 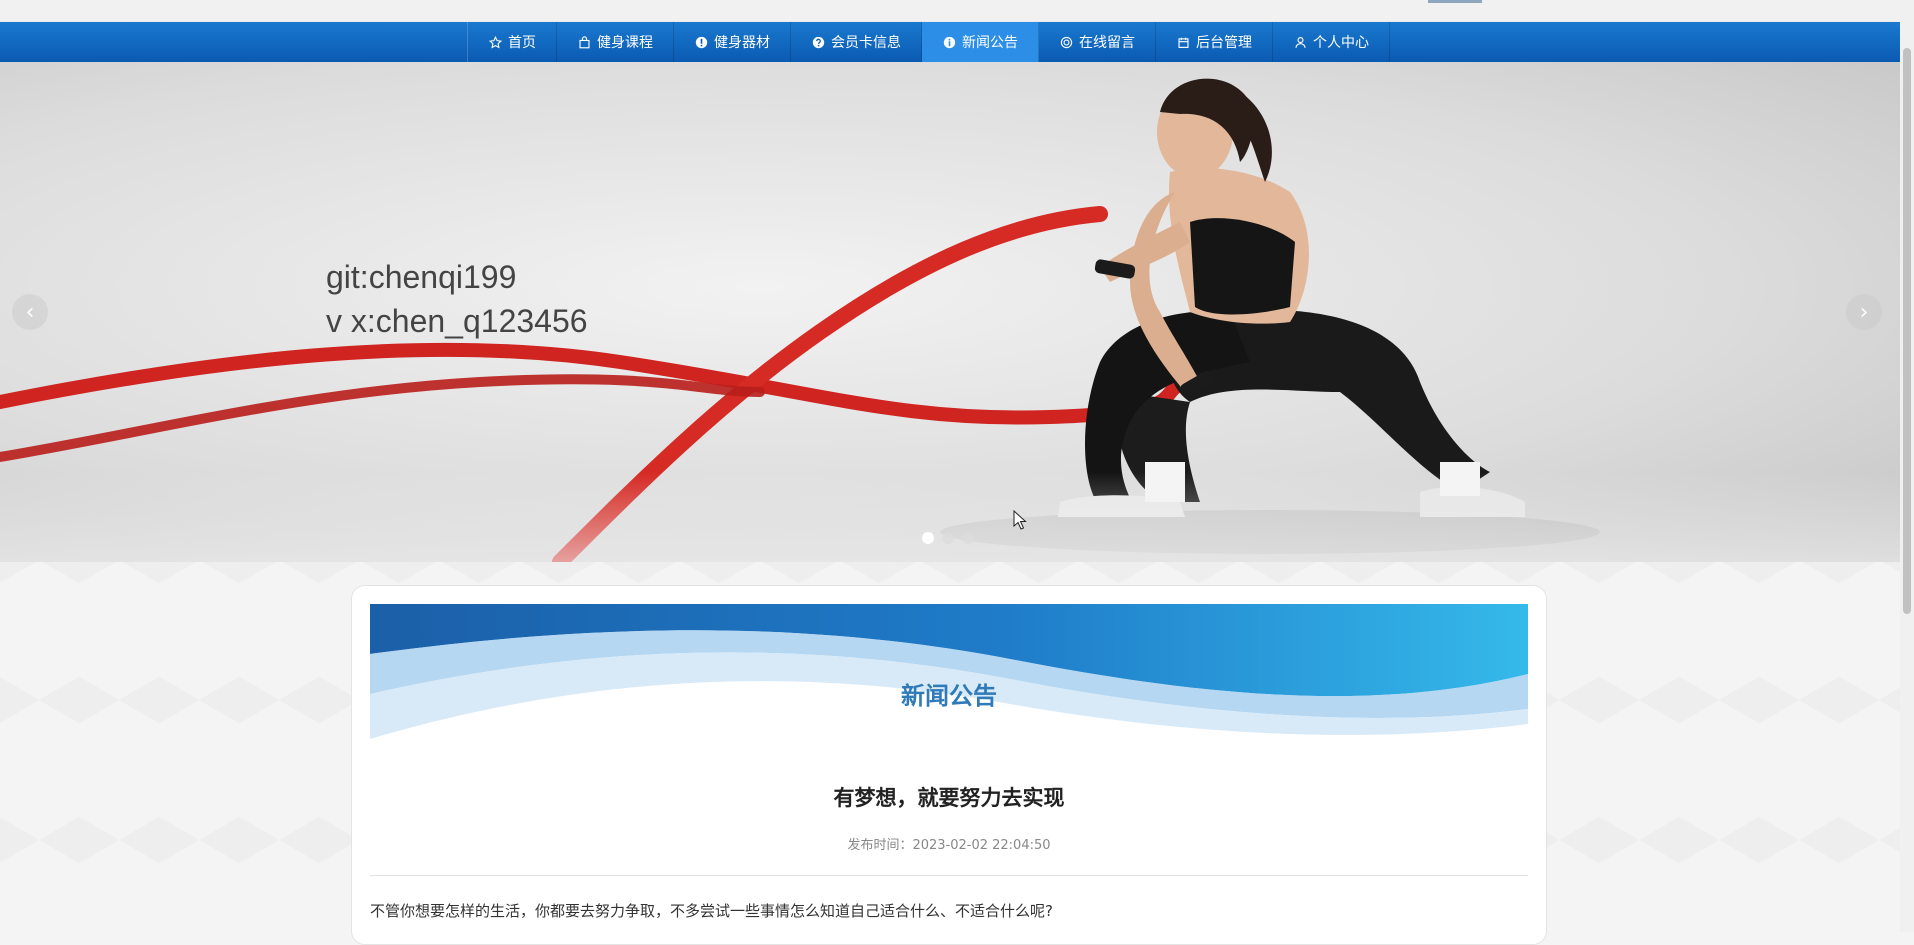 I want to click on nav-item-membership: 会员卡信息, so click(x=856, y=42).